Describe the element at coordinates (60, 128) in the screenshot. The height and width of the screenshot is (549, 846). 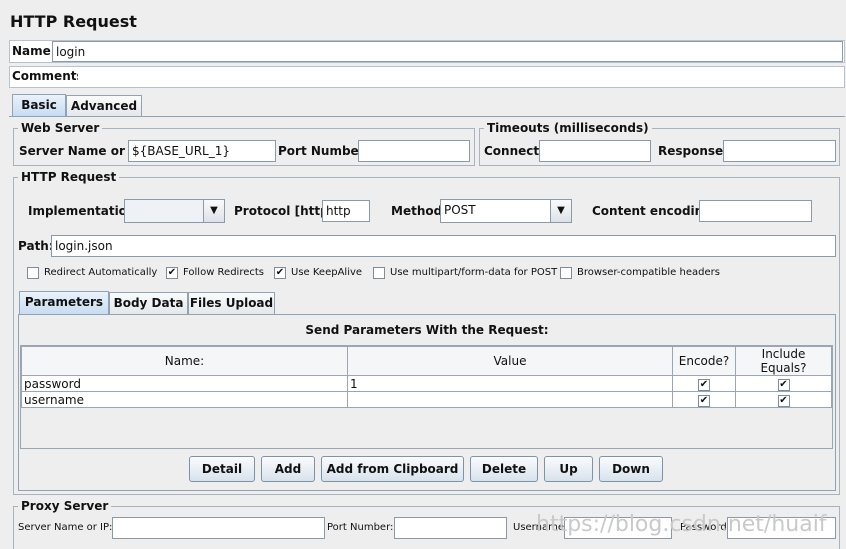
I see `web-server-legend: Web Server` at that location.